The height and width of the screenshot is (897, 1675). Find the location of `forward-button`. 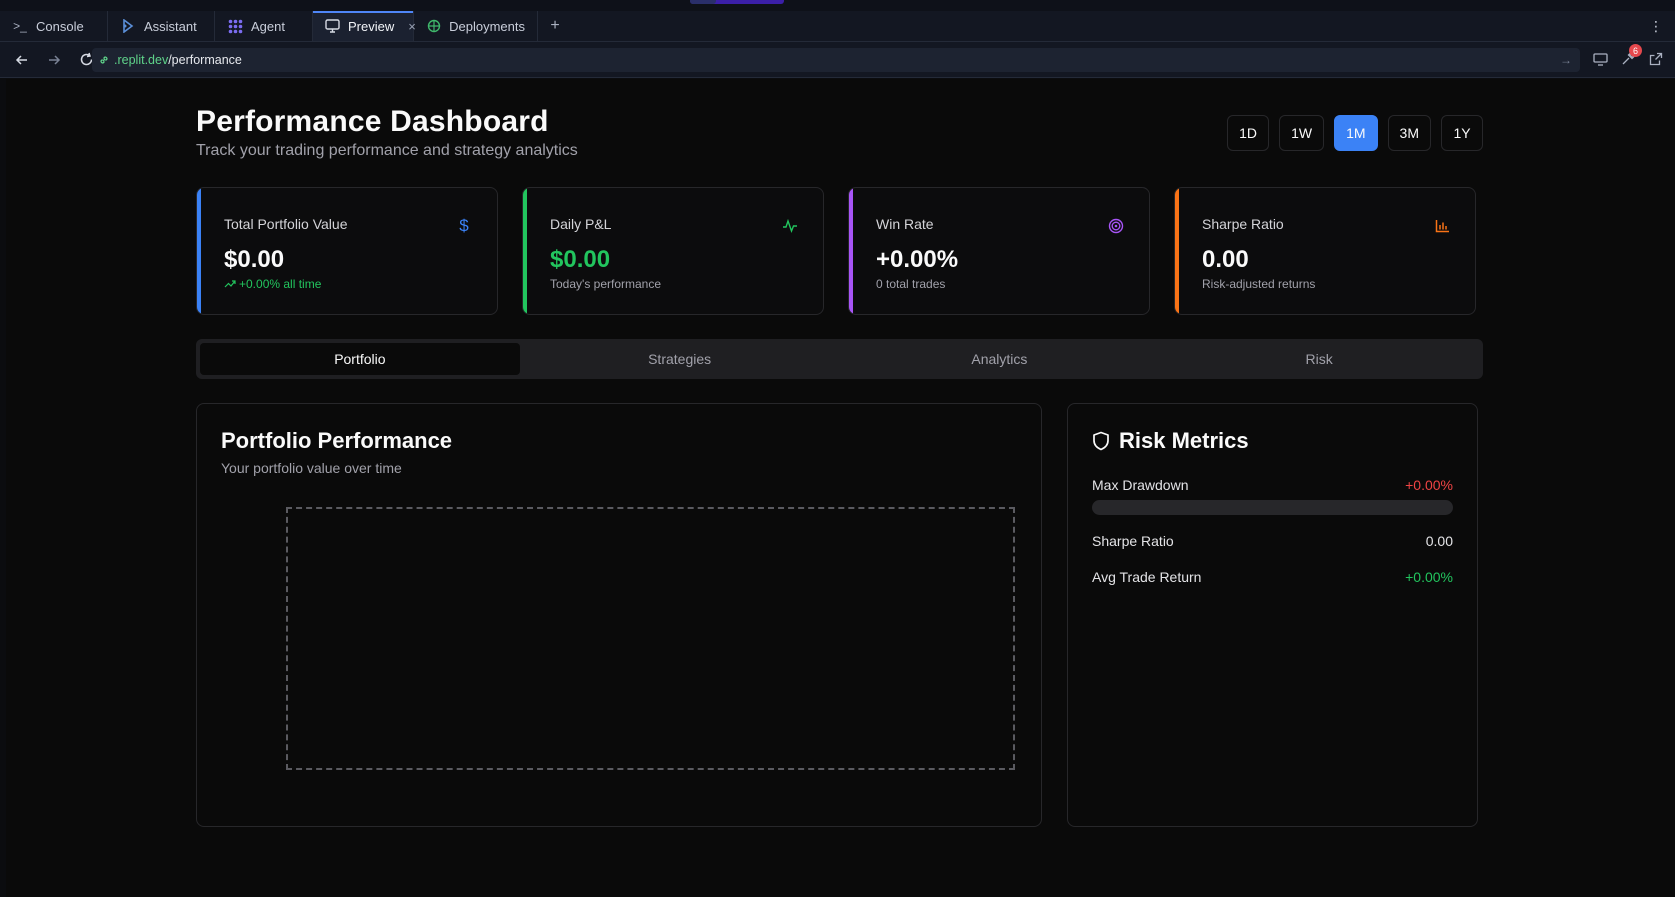

forward-button is located at coordinates (54, 60).